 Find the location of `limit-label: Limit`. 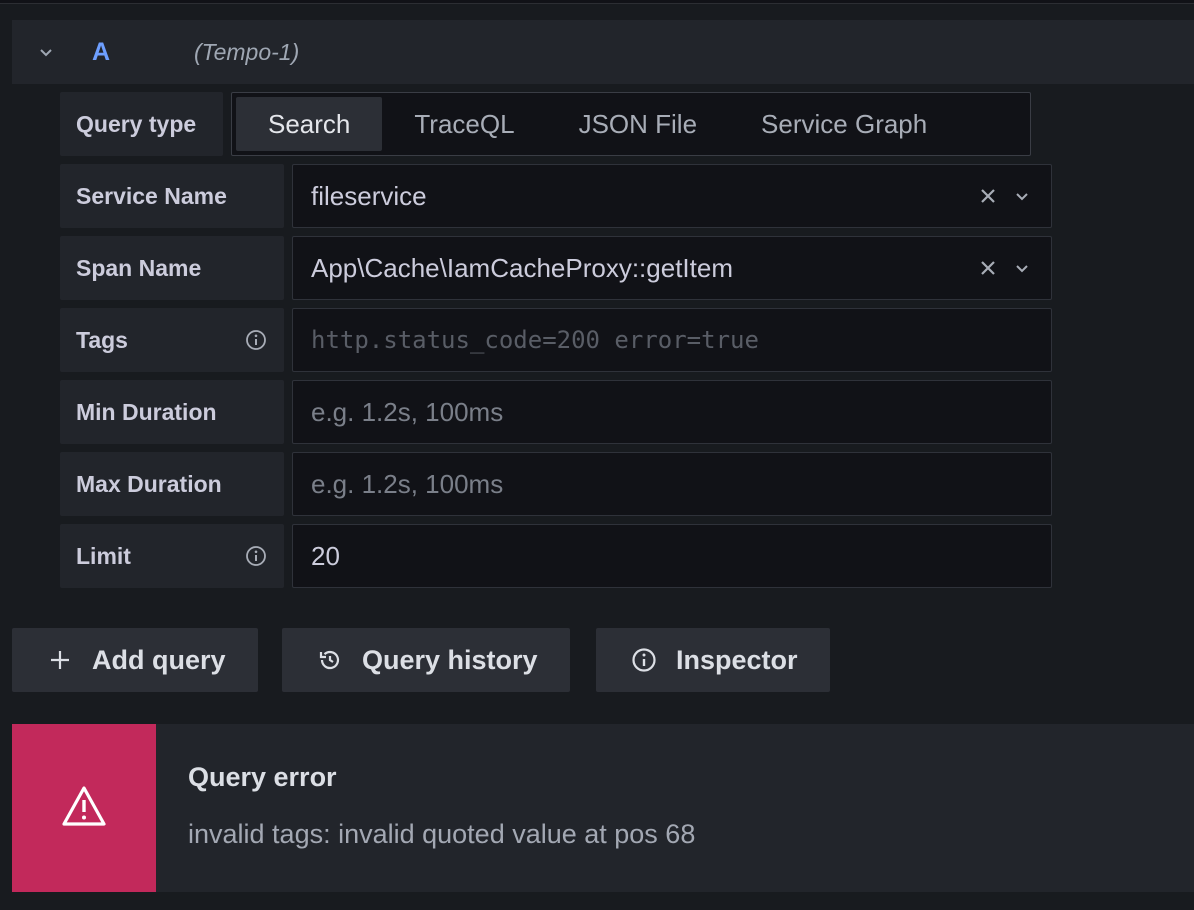

limit-label: Limit is located at coordinates (172, 556).